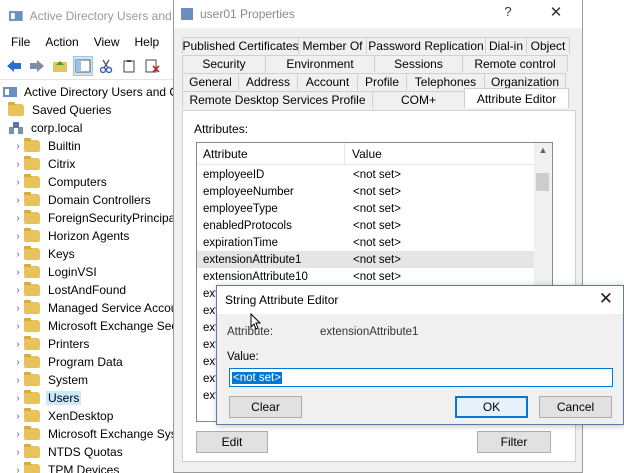 The width and height of the screenshot is (624, 473). I want to click on tree-item: › Keys, so click(90, 254).